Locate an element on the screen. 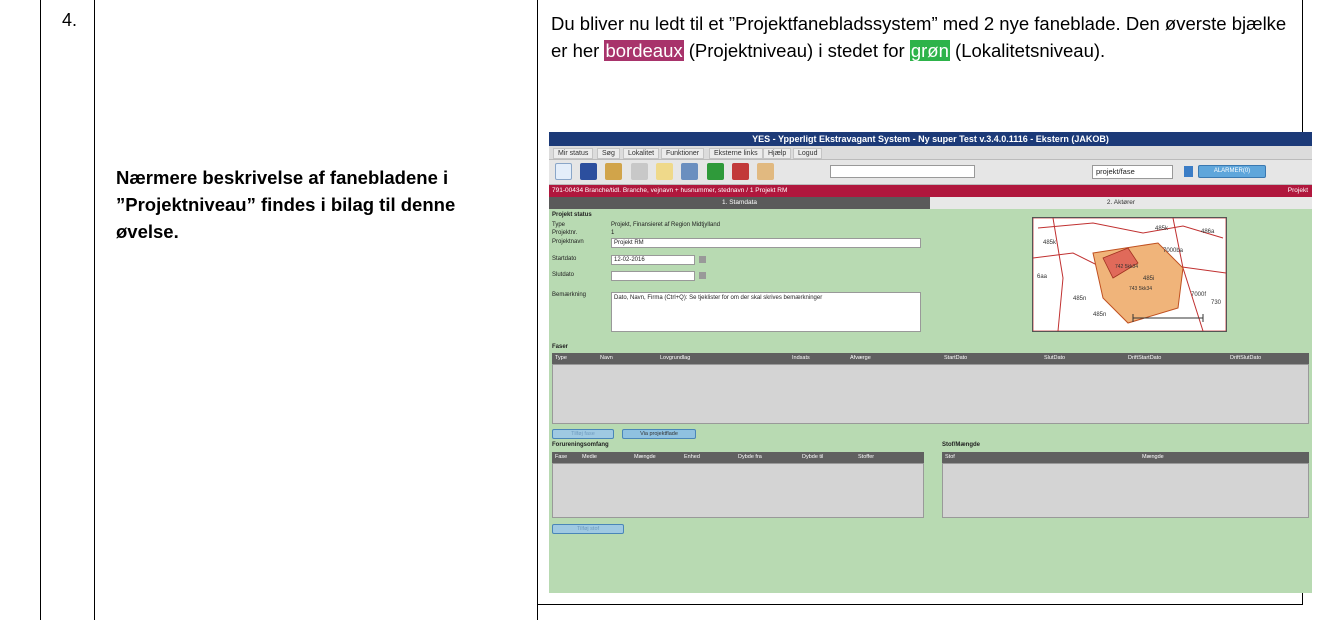 Image resolution: width=1322 pixels, height=620 pixels. startdato-label: Startdato is located at coordinates (564, 259).